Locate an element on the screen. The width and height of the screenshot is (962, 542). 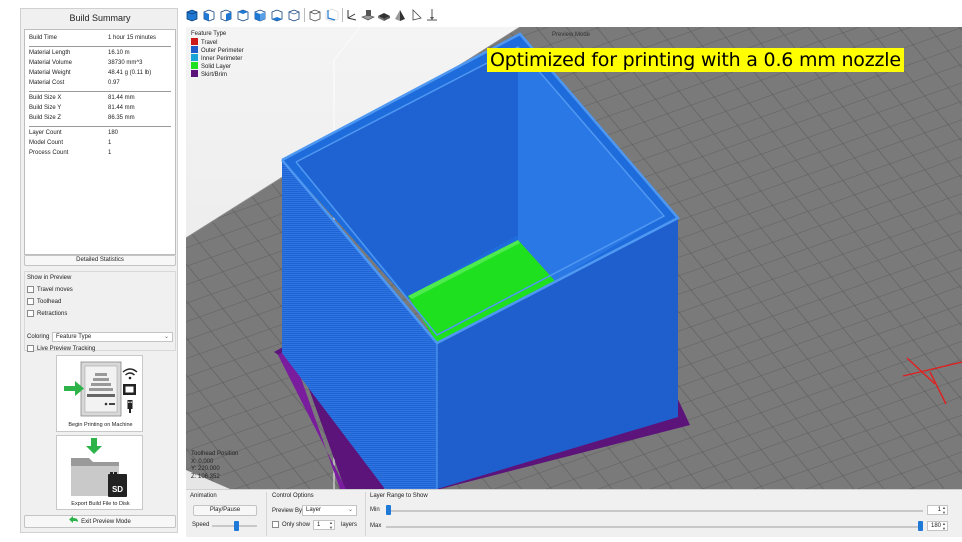
build-plate-icon is located at coordinates (368, 15).